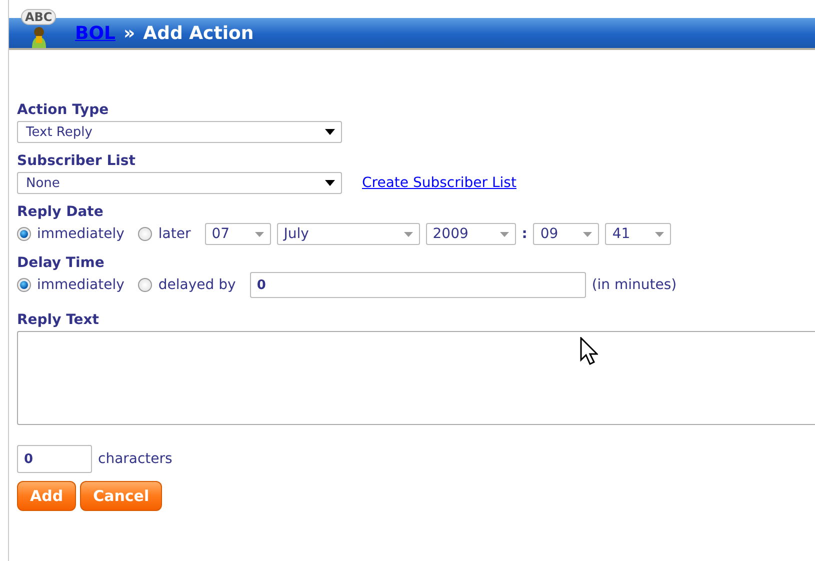  What do you see at coordinates (634, 285) in the screenshot?
I see `unit-label: (in minutes)` at bounding box center [634, 285].